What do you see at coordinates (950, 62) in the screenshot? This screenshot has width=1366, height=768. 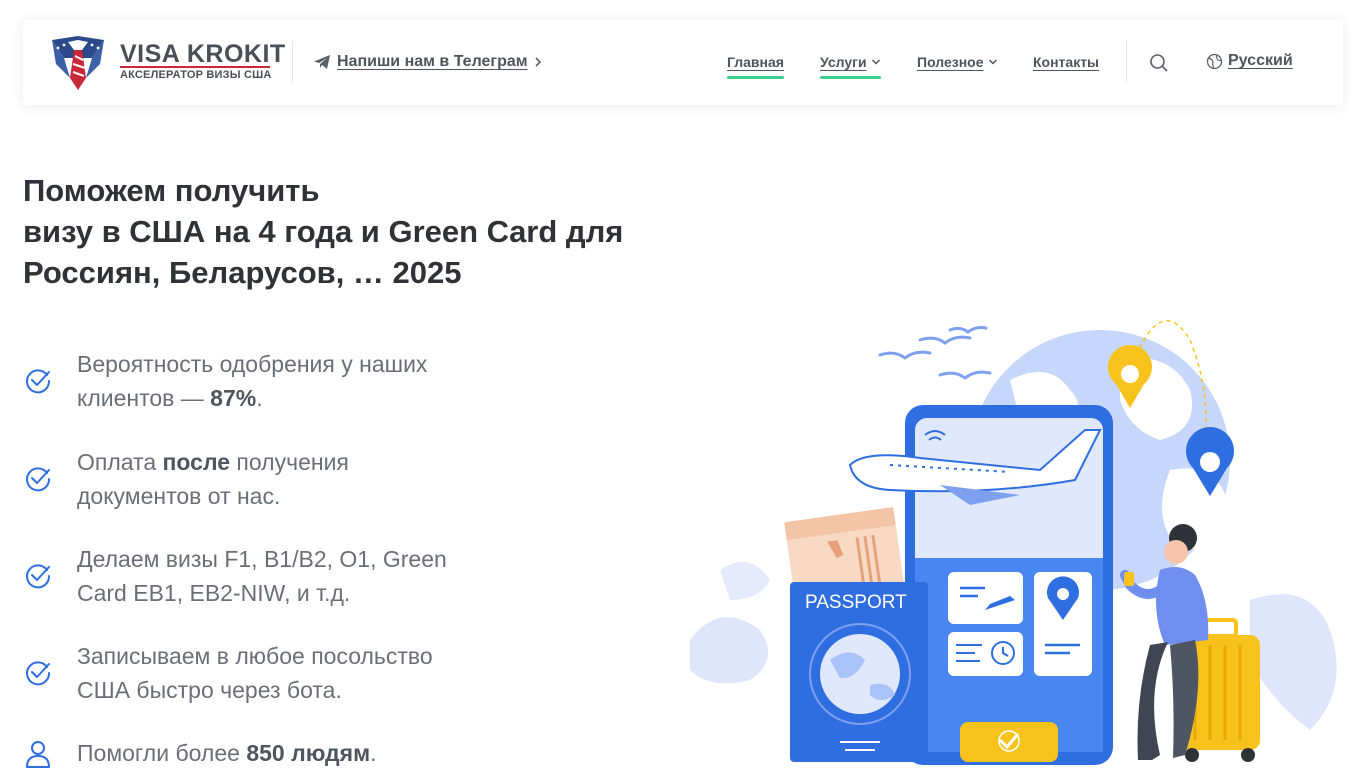 I see `nav-useful-label: Полезное` at bounding box center [950, 62].